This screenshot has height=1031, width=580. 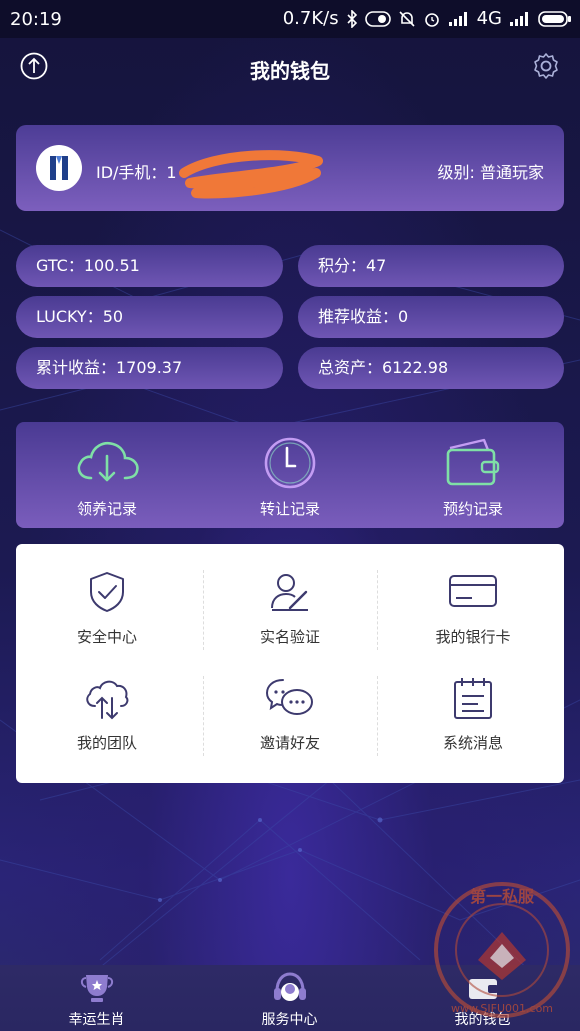 I want to click on wallet-icon, so click(x=473, y=462).